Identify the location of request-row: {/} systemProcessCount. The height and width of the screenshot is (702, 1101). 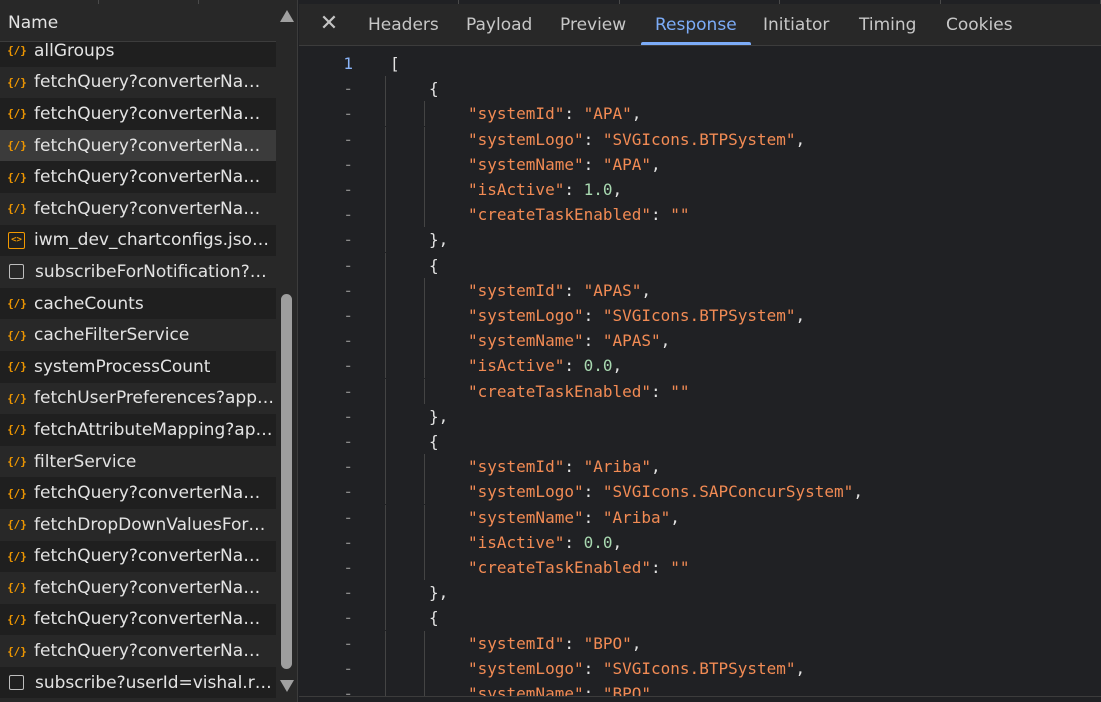
(138, 366).